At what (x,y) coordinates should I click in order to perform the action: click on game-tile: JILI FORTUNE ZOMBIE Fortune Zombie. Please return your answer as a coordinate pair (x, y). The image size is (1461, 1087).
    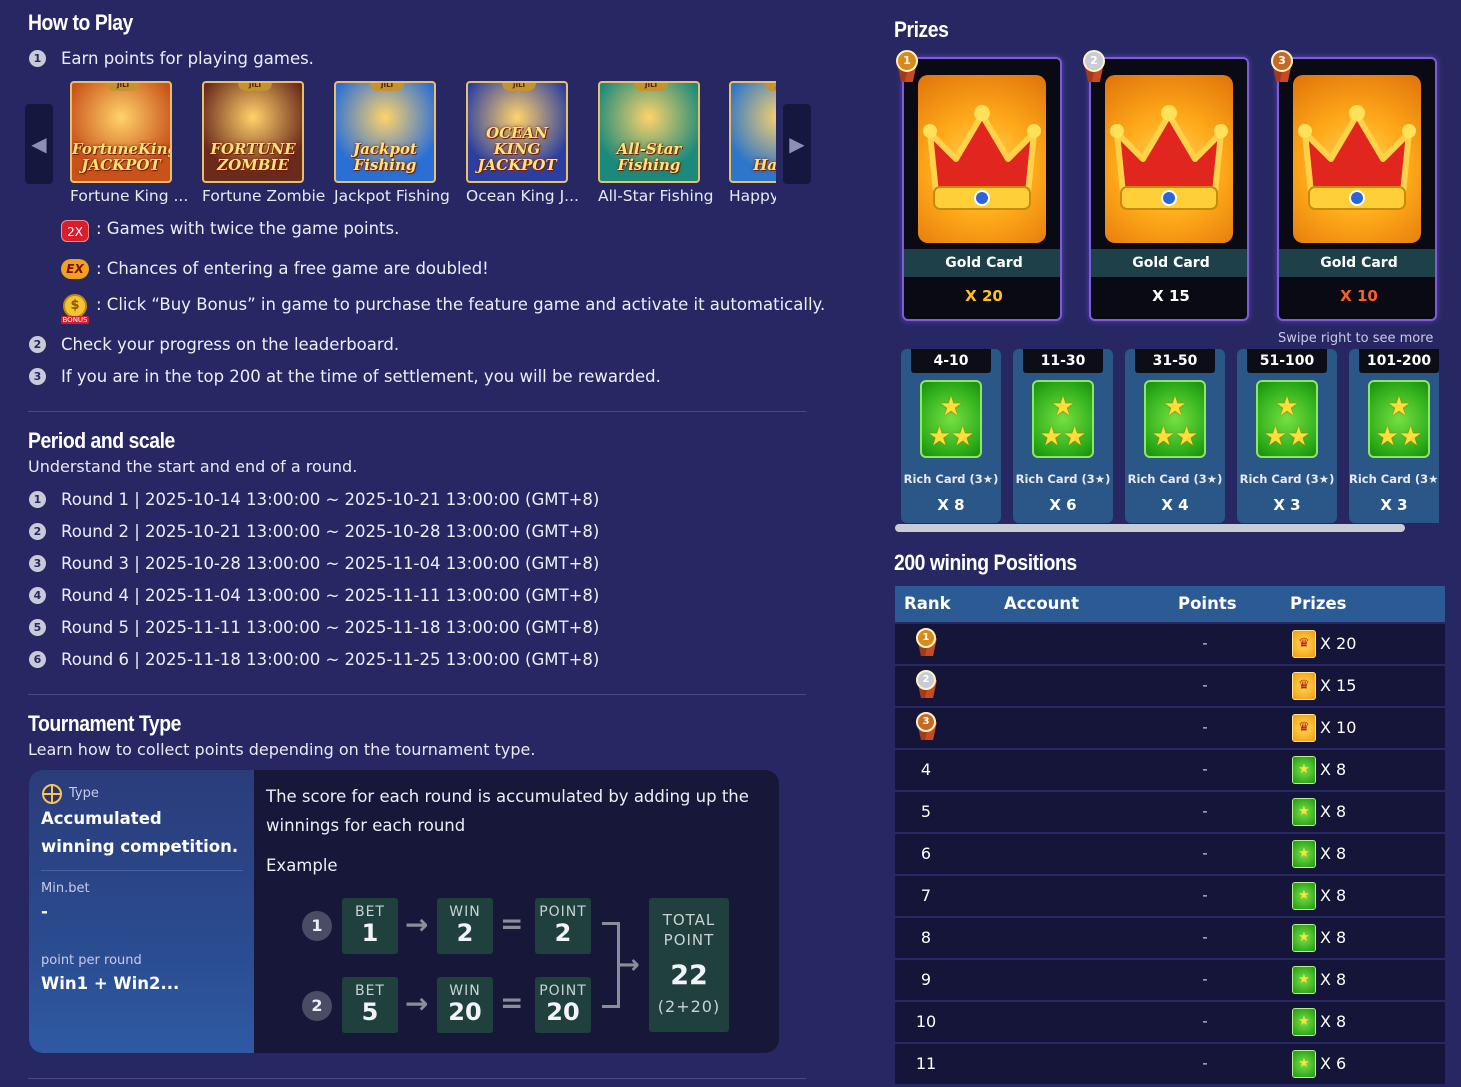
    Looking at the image, I should click on (263, 143).